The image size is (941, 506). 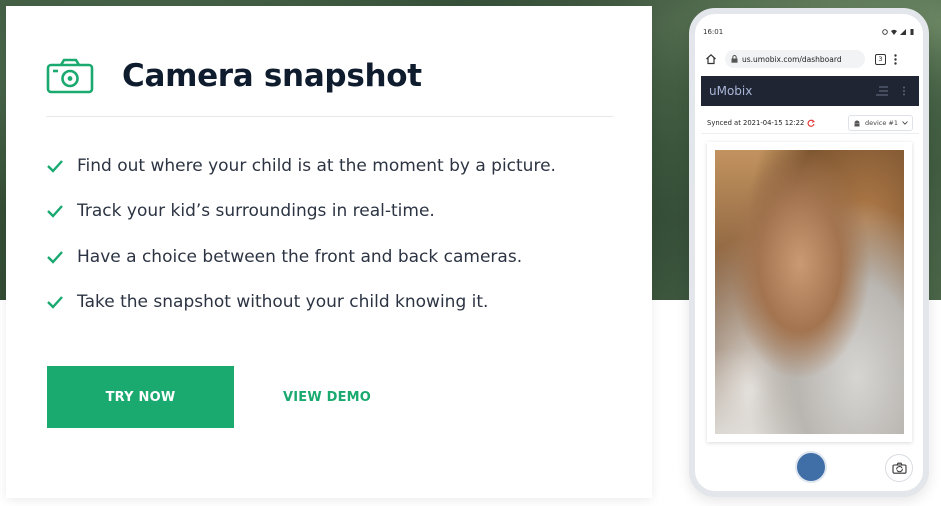 What do you see at coordinates (809, 32) in the screenshot?
I see `status-bar: 16:01` at bounding box center [809, 32].